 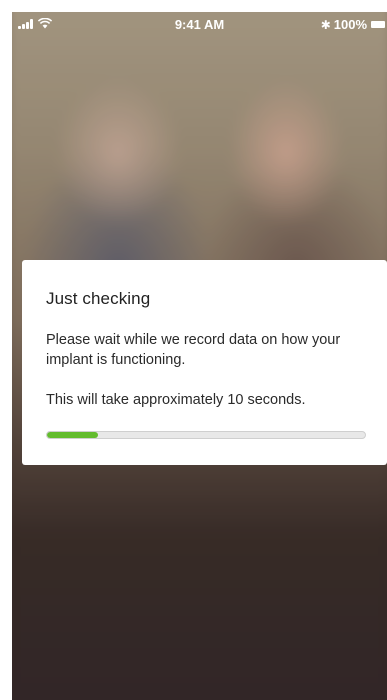 I want to click on progress-bar, so click(x=206, y=435).